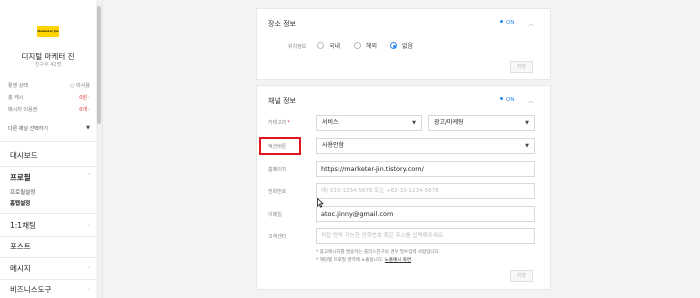 The height and width of the screenshot is (298, 700). I want to click on nav-profile: 프로필, so click(20, 177).